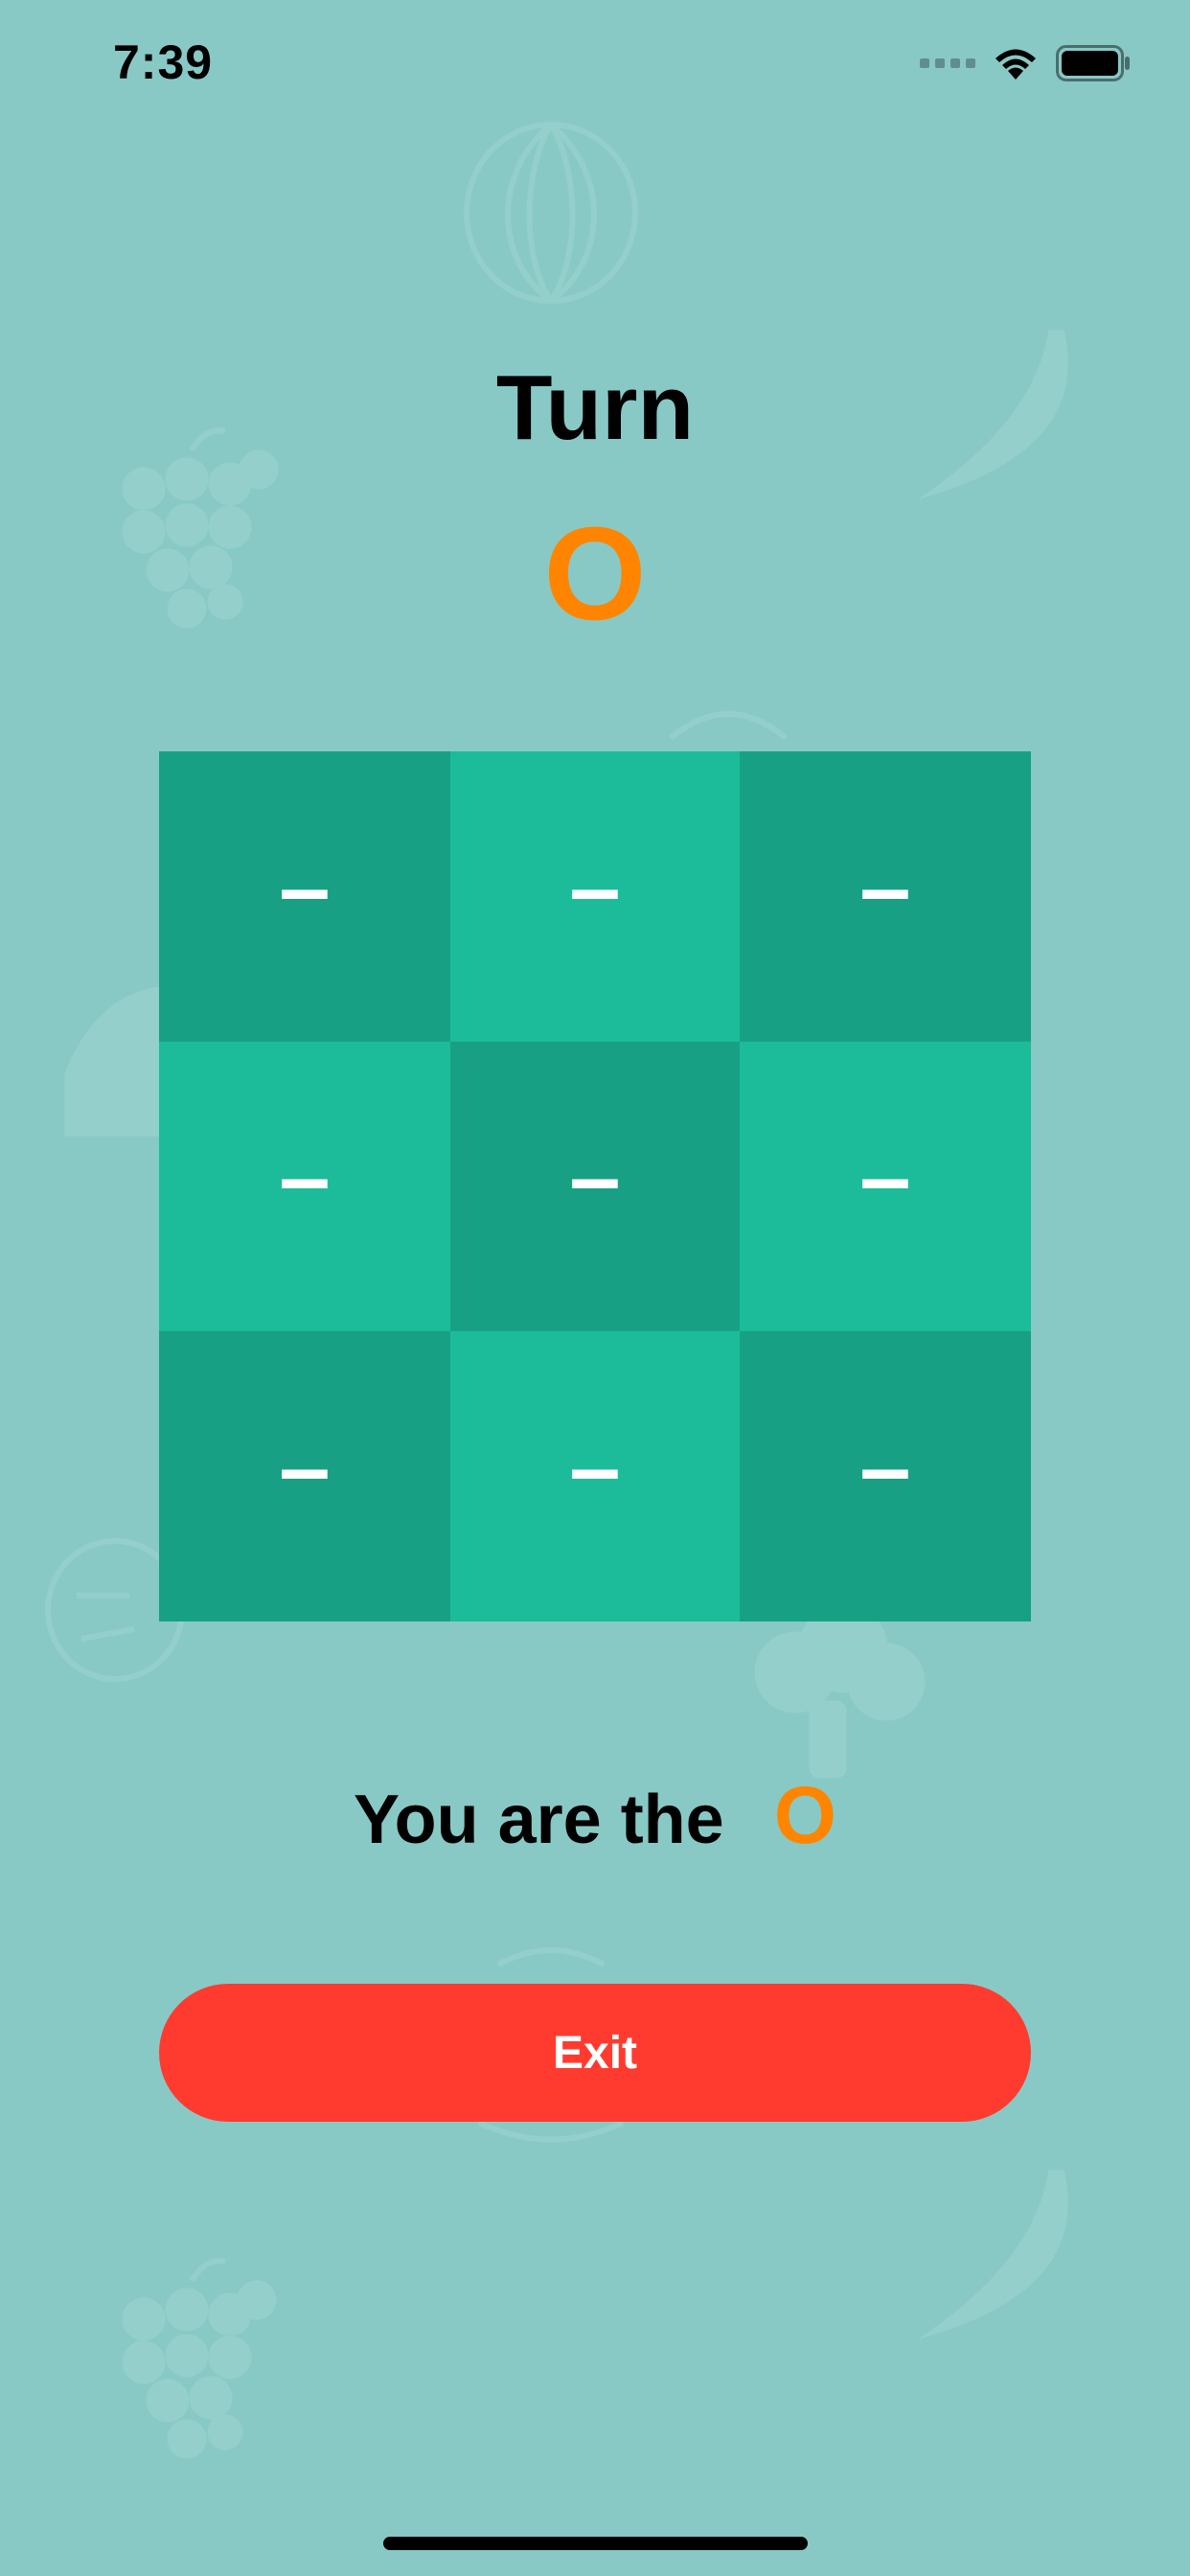 The width and height of the screenshot is (1190, 2576). I want to click on board-cell-6: –, so click(886, 1186).